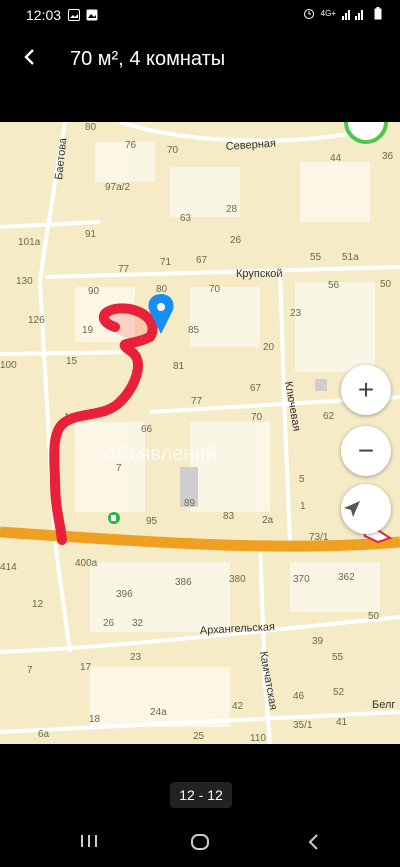  I want to click on header-bar: 70 м², 4 комнаты, so click(200, 61).